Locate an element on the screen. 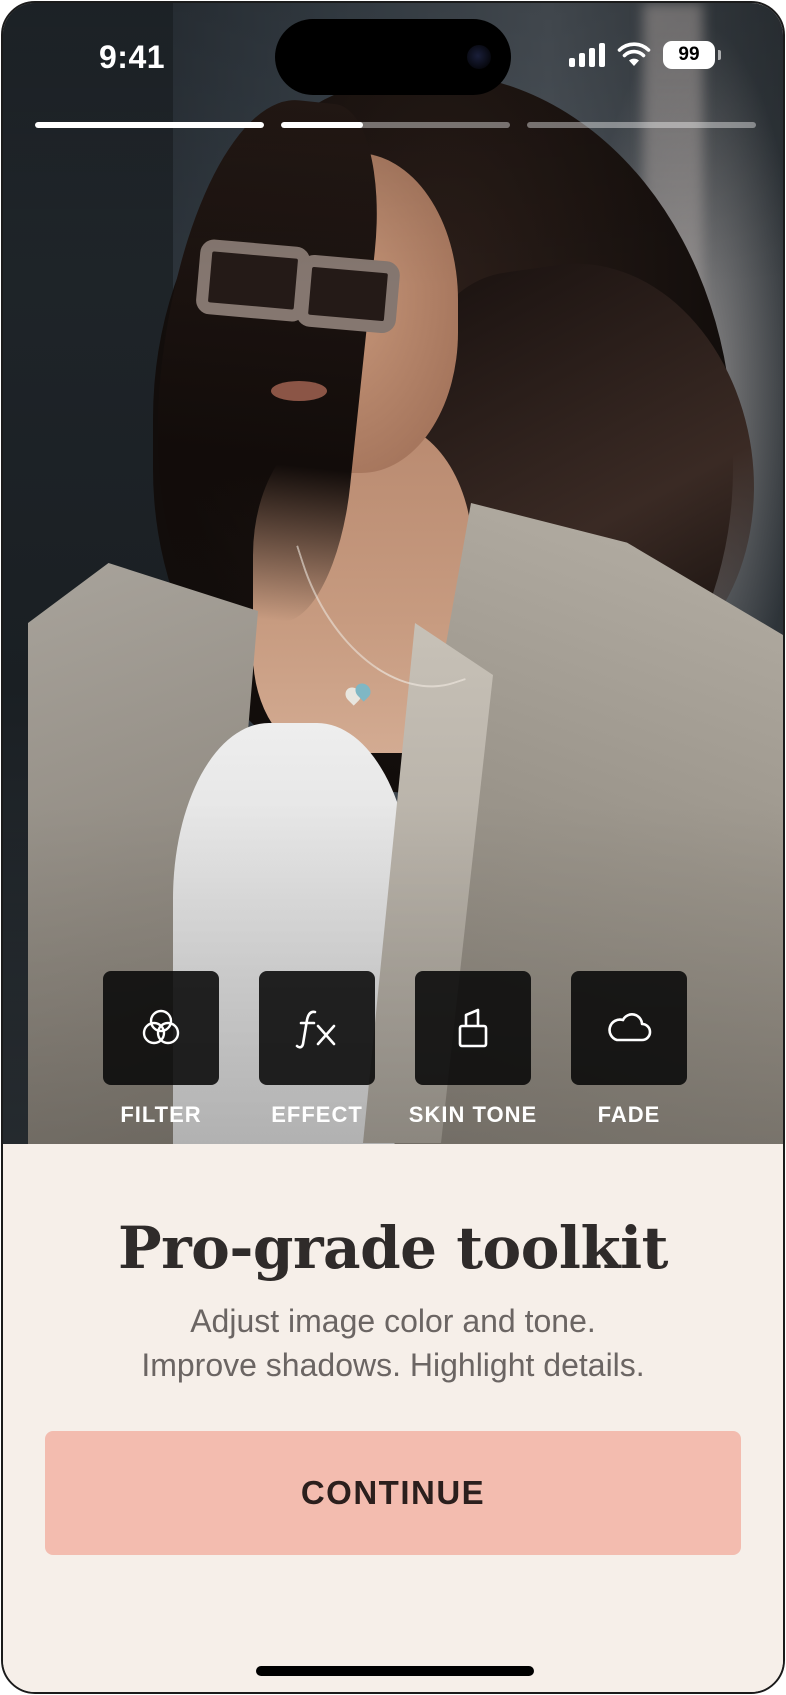  subtitle-line-1: Adjust image color and tone. is located at coordinates (393, 1321).